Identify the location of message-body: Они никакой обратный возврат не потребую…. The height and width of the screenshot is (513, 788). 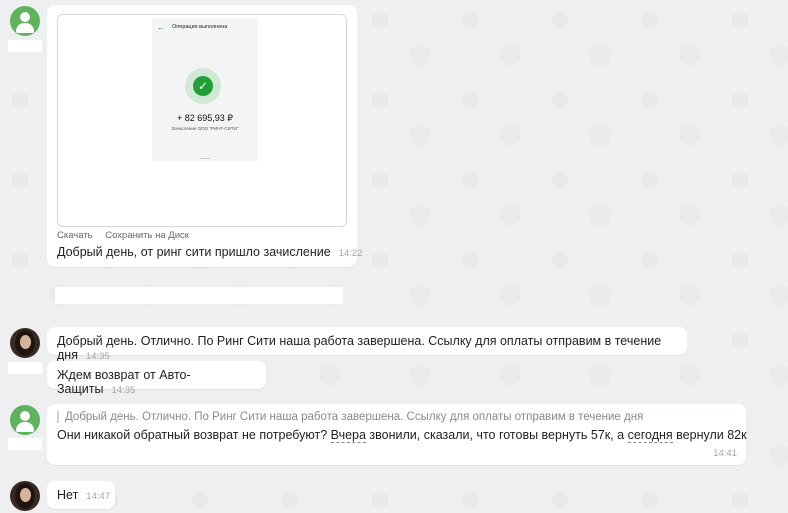
(194, 435).